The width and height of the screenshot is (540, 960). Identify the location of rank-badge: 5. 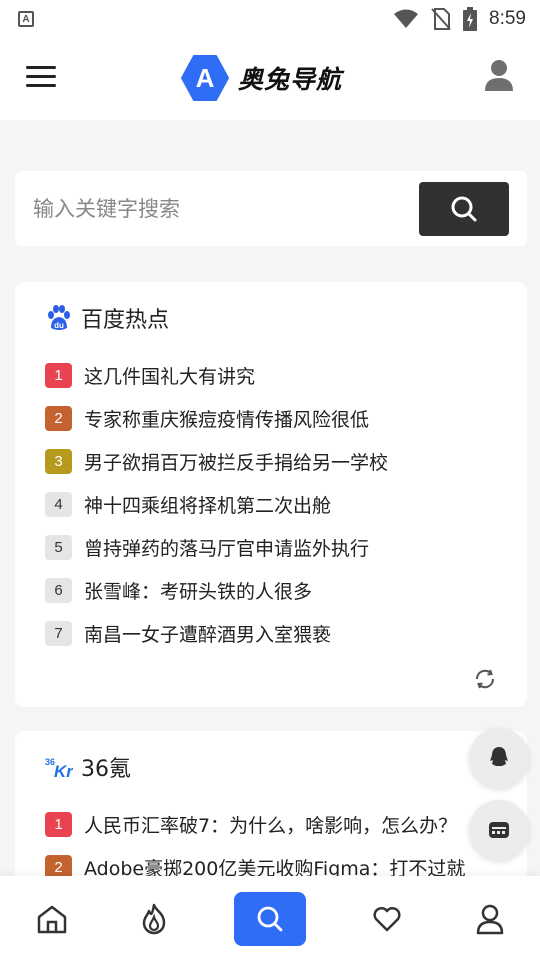
(58, 547).